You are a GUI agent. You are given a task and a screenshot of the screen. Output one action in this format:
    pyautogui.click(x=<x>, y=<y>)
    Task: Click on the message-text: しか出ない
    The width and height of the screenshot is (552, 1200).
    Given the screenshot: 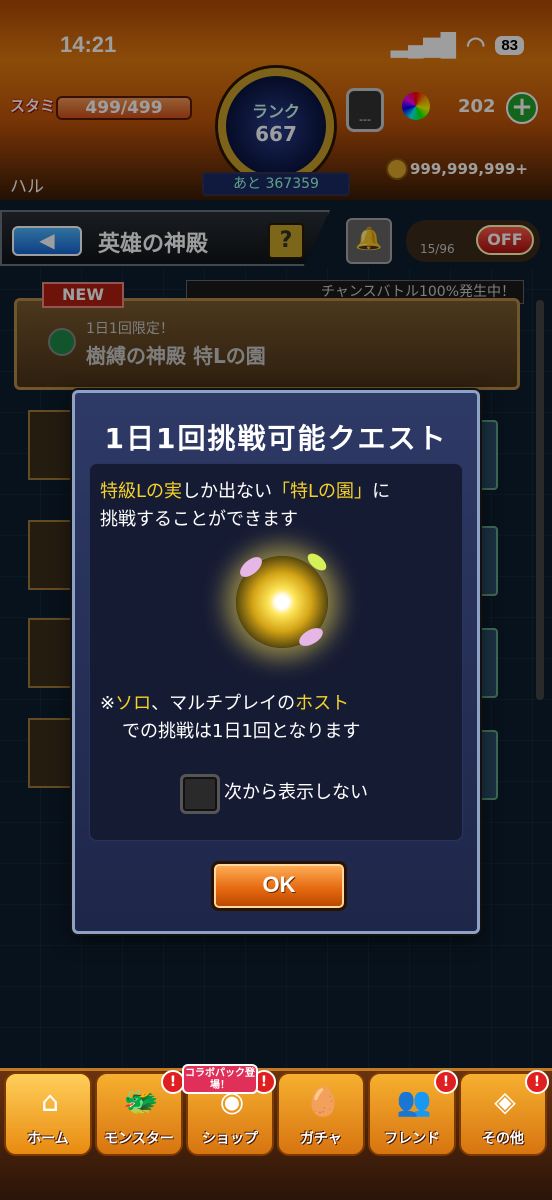 What is the action you would take?
    pyautogui.click(x=227, y=491)
    